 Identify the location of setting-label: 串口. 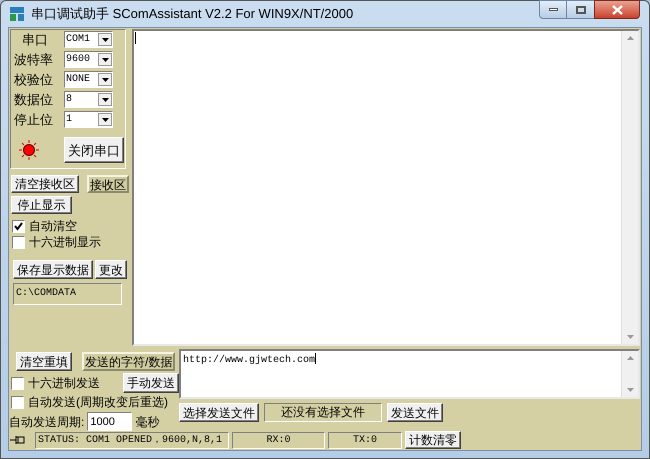
(35, 39).